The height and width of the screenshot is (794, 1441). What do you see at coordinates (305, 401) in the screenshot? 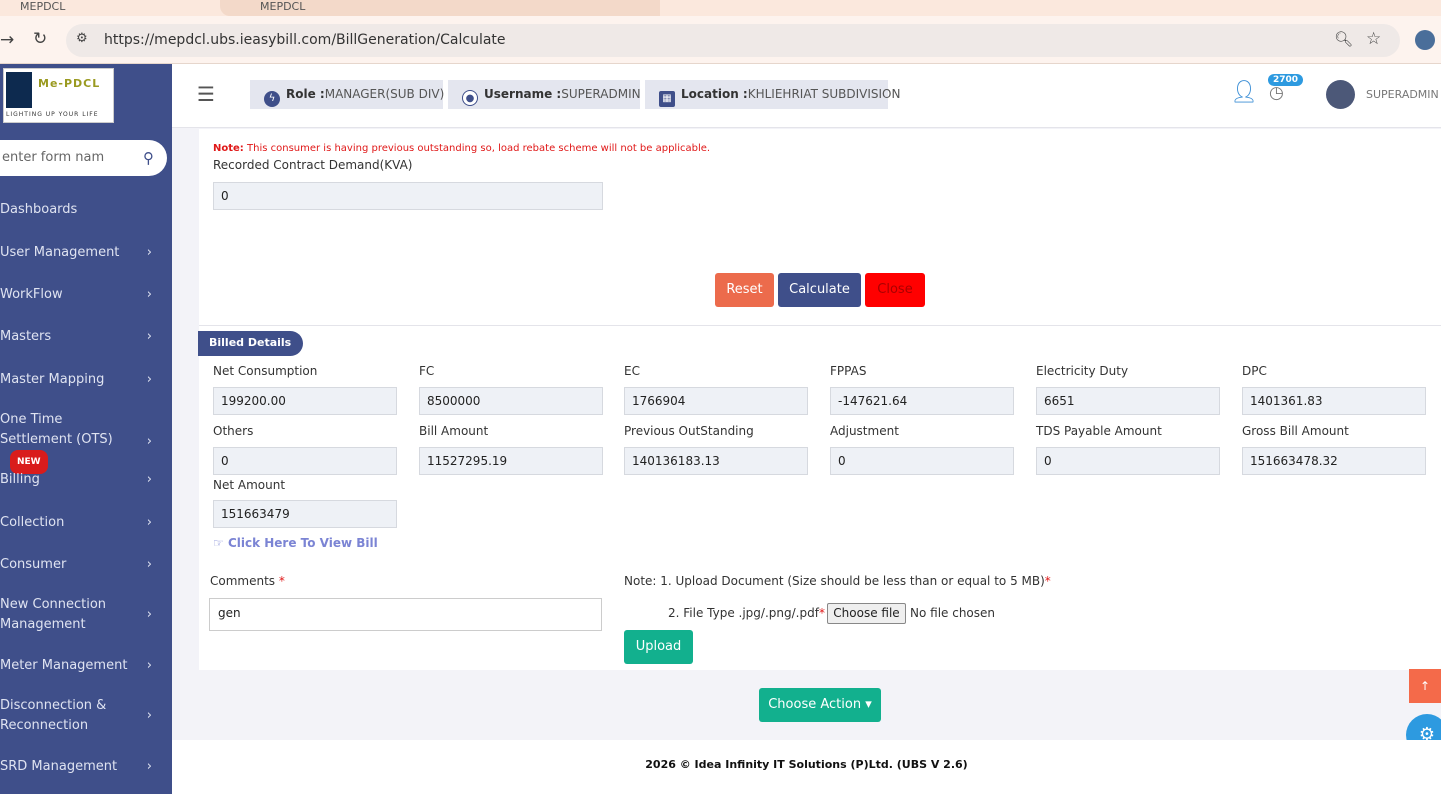
I see `field-input: 199200.00` at bounding box center [305, 401].